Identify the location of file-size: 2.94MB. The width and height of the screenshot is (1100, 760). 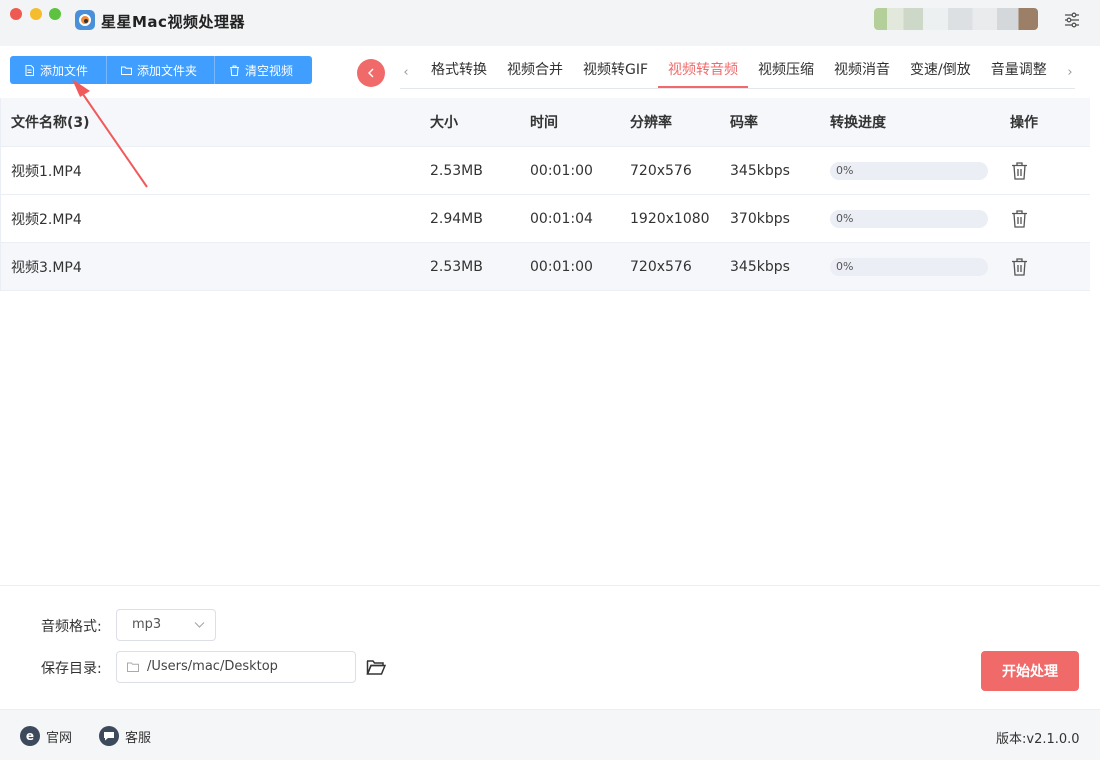
(456, 218).